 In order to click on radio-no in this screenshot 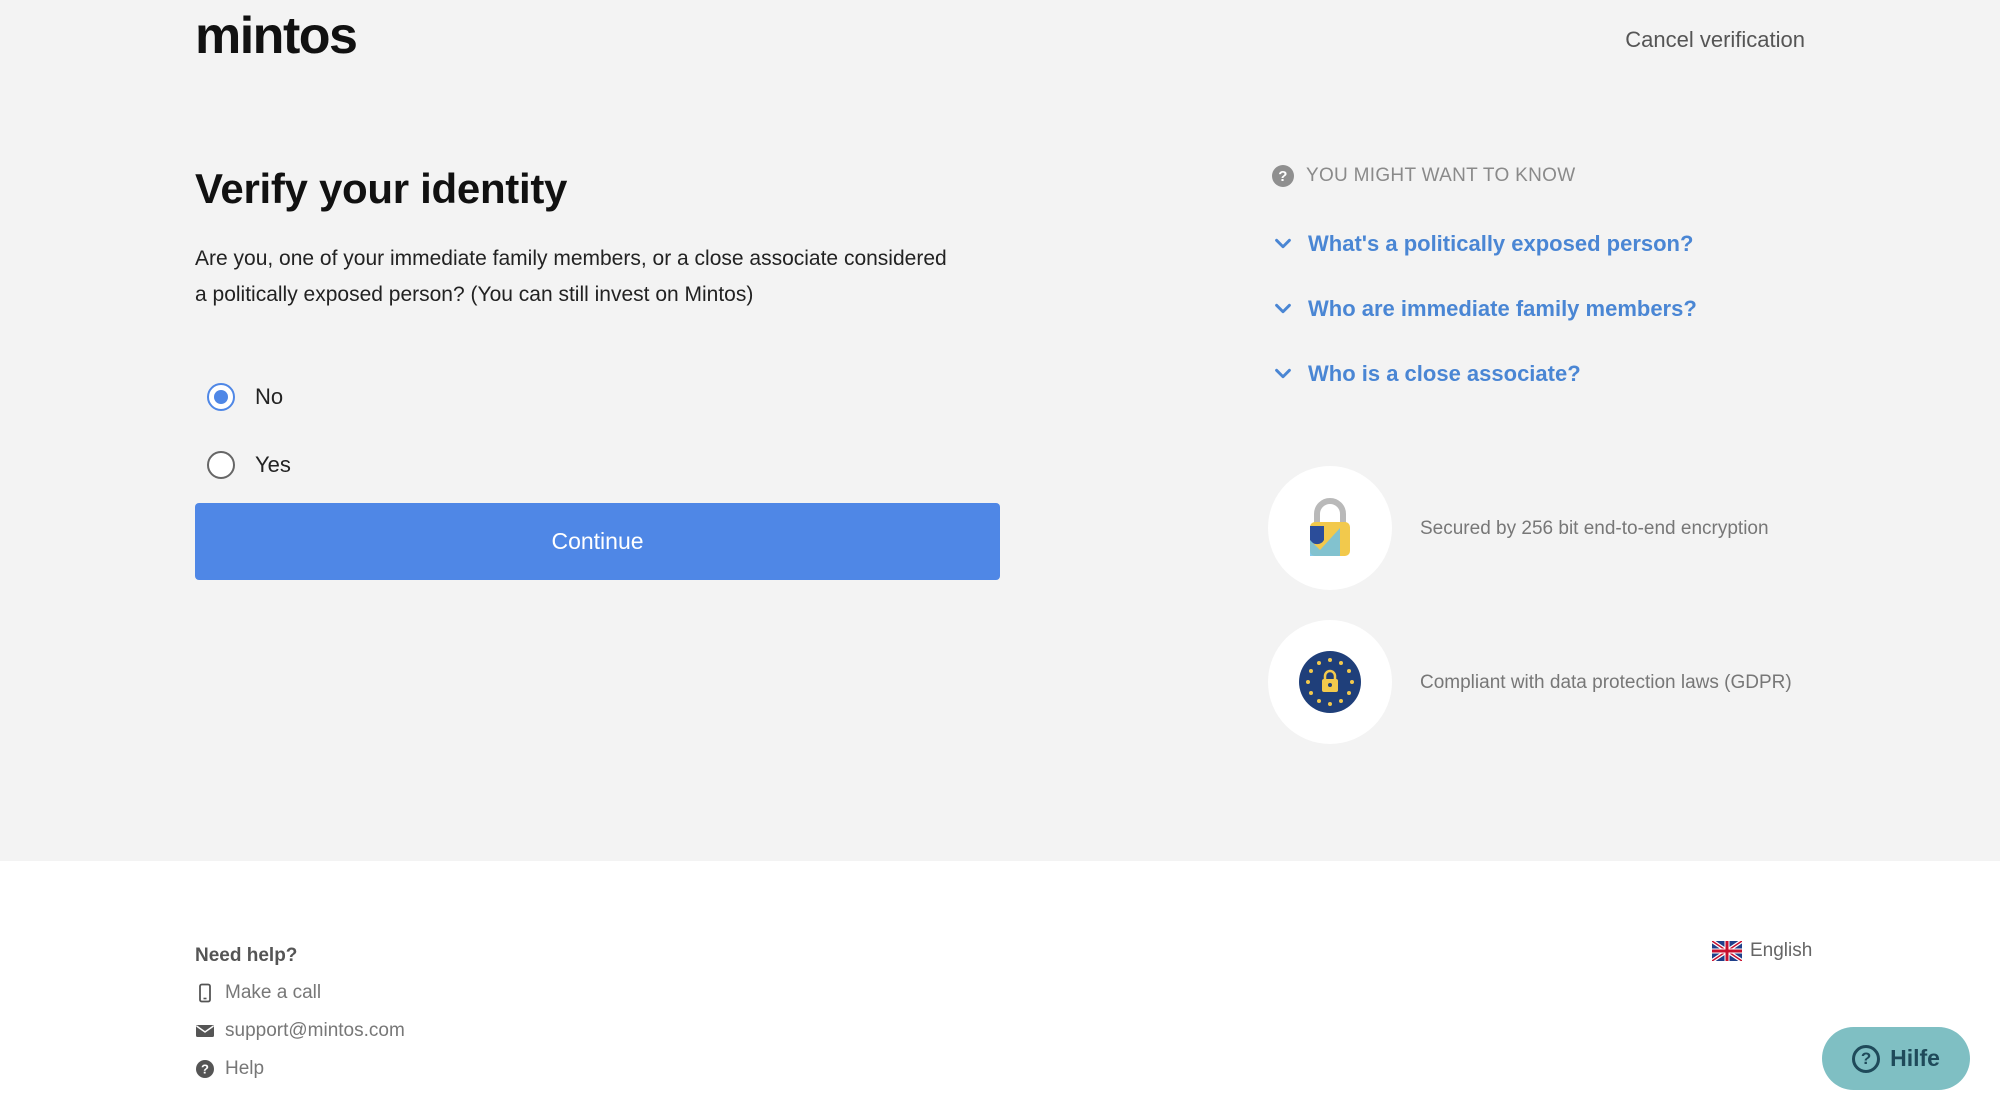, I will do `click(221, 397)`.